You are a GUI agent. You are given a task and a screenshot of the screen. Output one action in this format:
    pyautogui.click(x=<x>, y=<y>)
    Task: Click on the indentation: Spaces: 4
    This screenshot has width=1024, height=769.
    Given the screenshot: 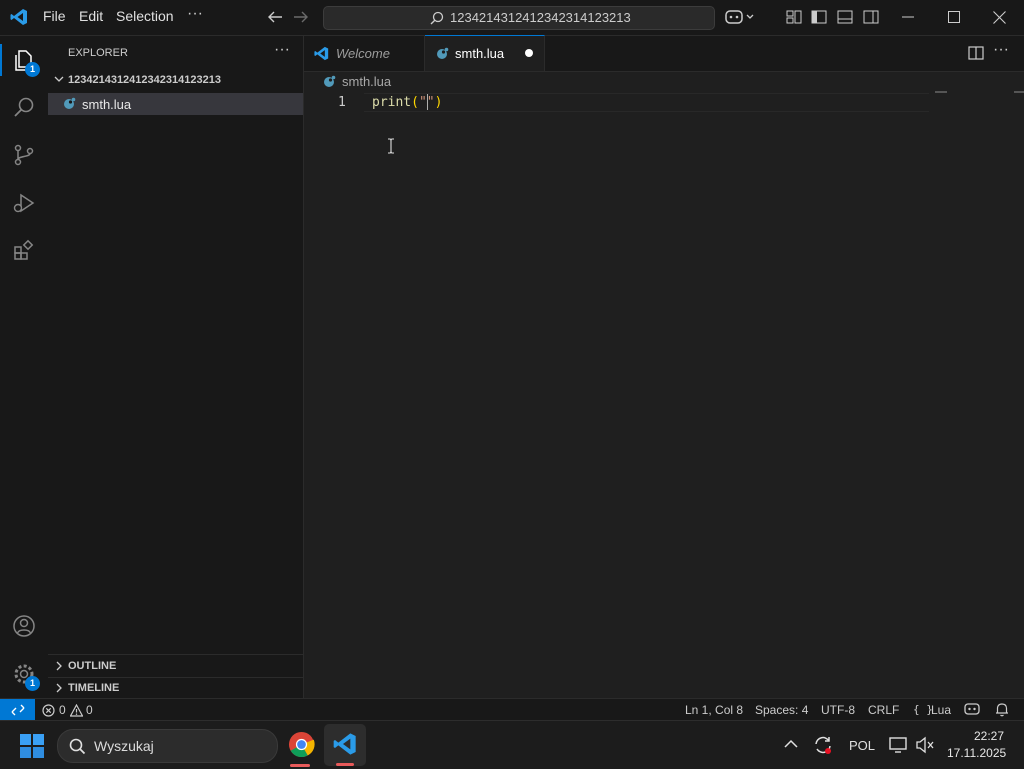 What is the action you would take?
    pyautogui.click(x=781, y=710)
    